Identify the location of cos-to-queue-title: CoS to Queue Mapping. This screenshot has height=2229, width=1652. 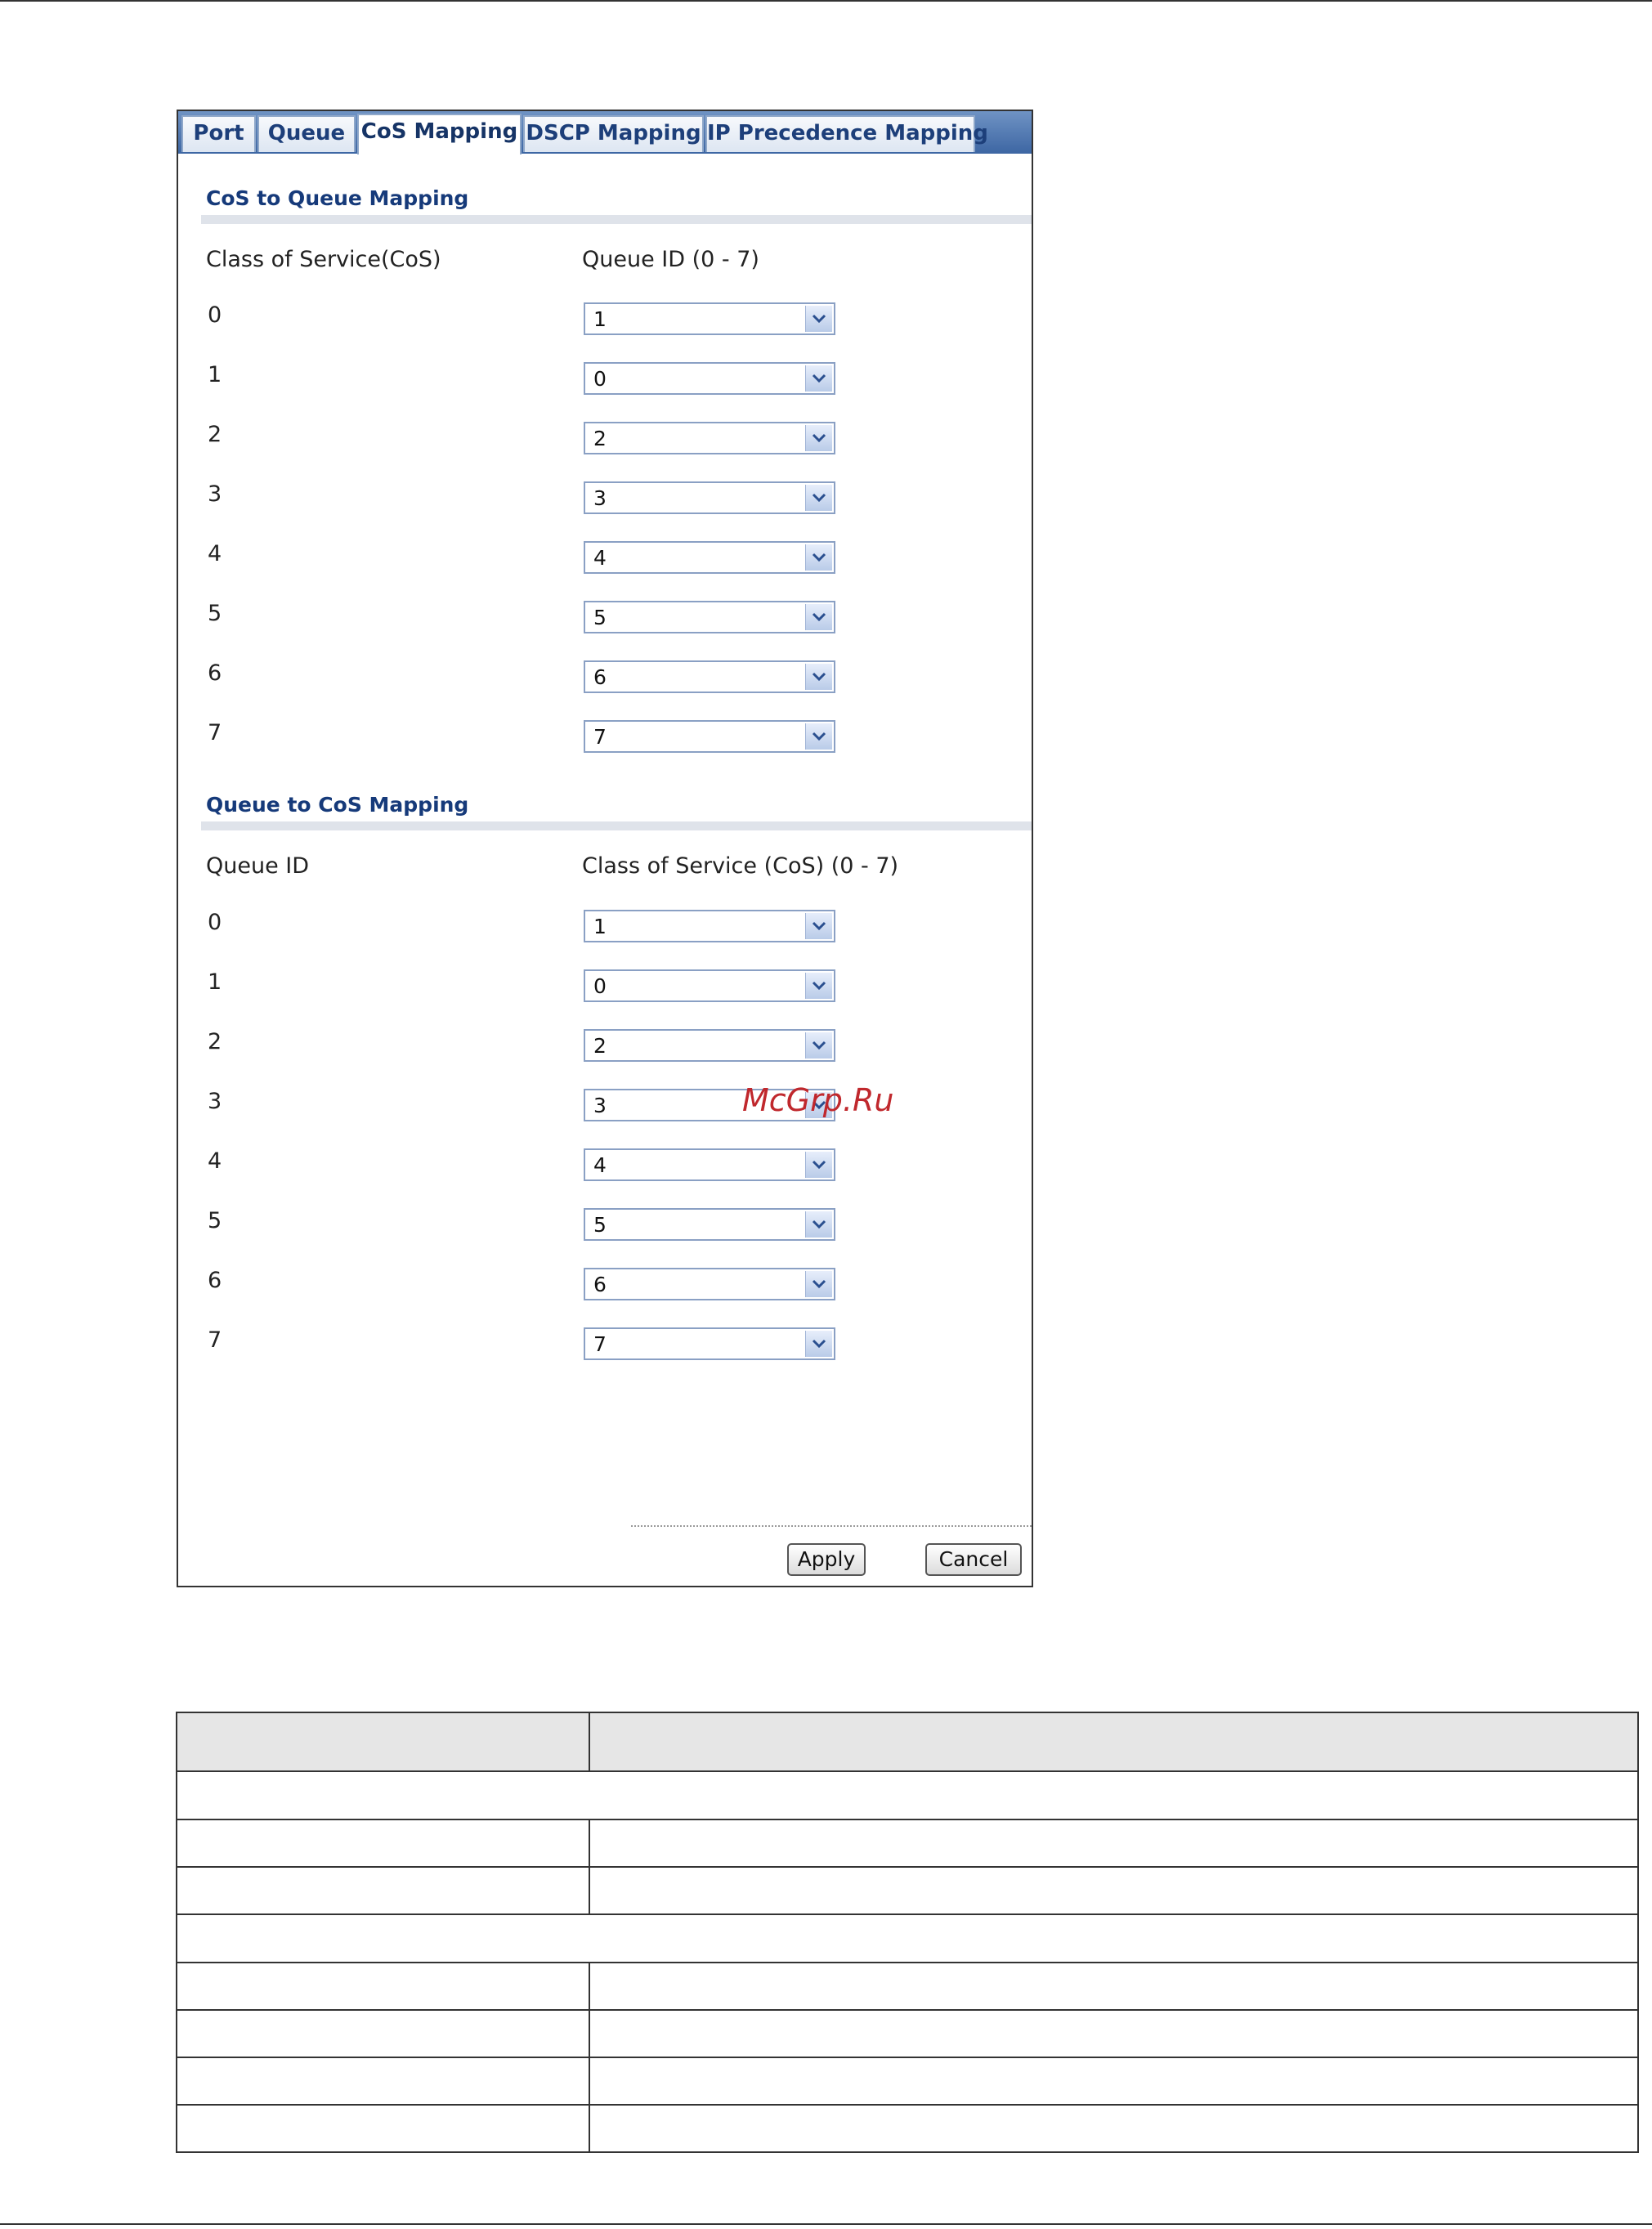
(337, 198).